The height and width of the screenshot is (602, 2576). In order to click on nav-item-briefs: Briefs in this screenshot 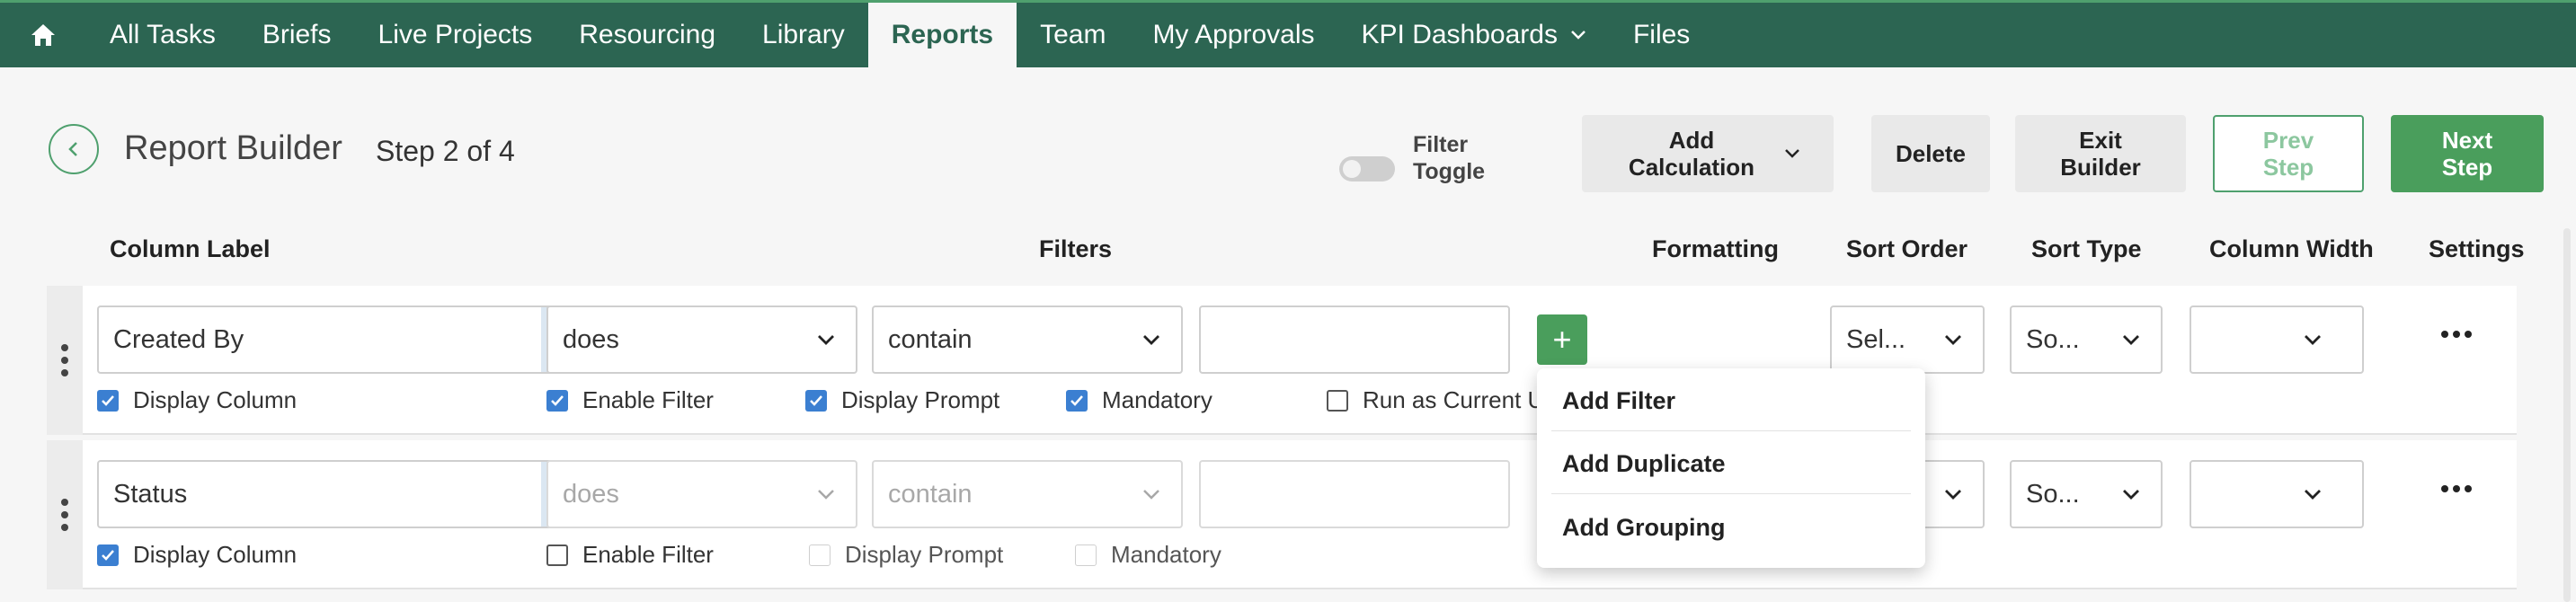, I will do `click(297, 35)`.